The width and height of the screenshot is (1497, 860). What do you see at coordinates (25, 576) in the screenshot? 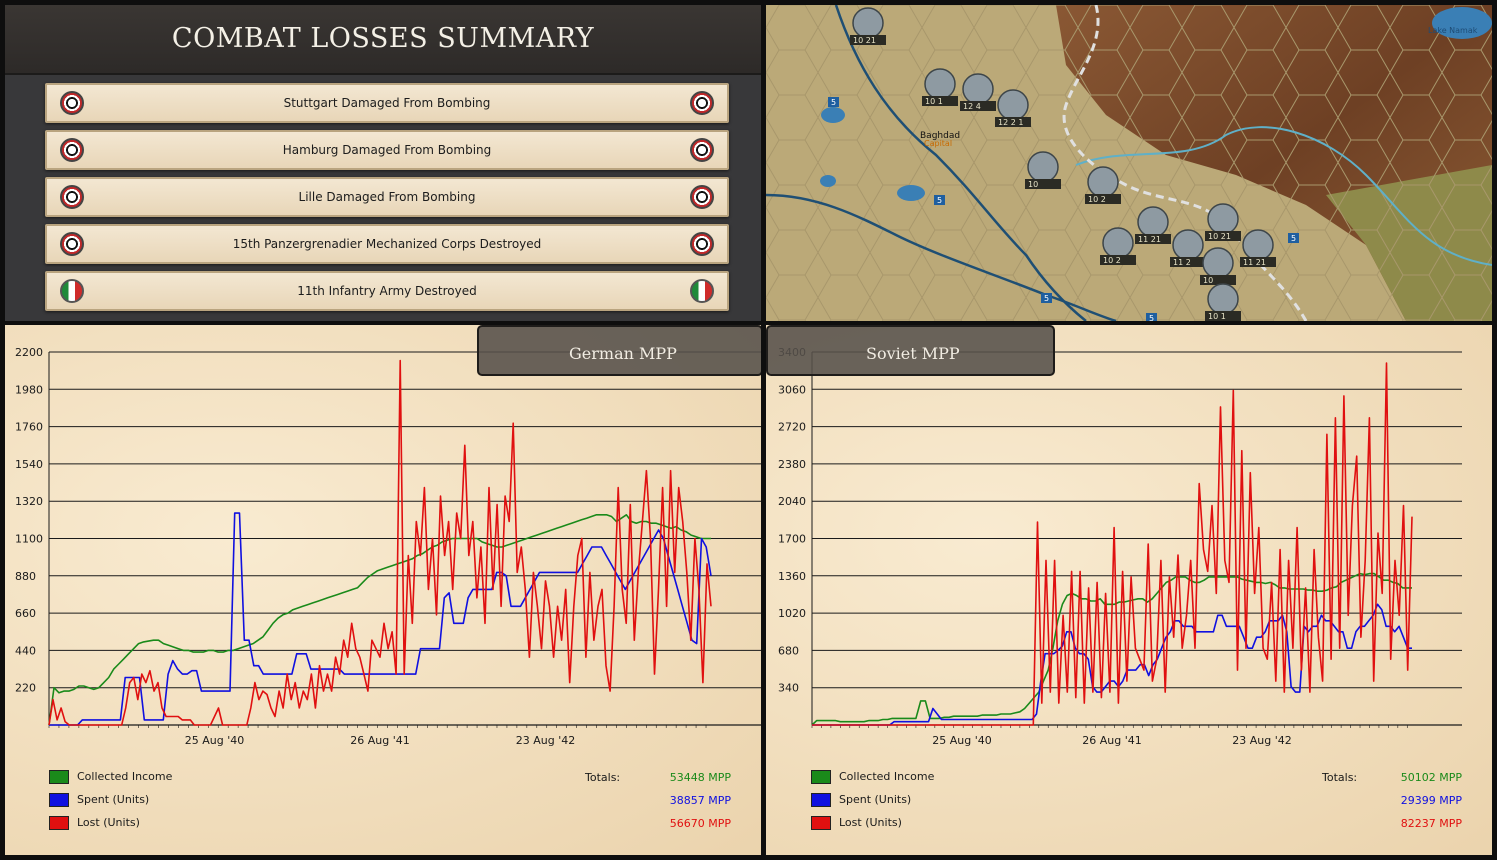
I see `chart-y-tick-label: 880` at bounding box center [25, 576].